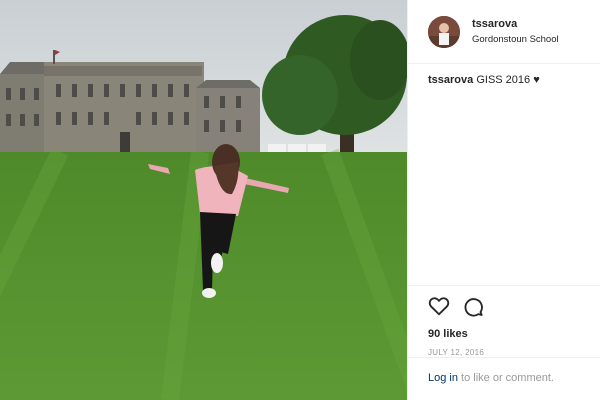 The height and width of the screenshot is (400, 600). What do you see at coordinates (507, 378) in the screenshot?
I see `login-prompt-text: to like or comment.` at bounding box center [507, 378].